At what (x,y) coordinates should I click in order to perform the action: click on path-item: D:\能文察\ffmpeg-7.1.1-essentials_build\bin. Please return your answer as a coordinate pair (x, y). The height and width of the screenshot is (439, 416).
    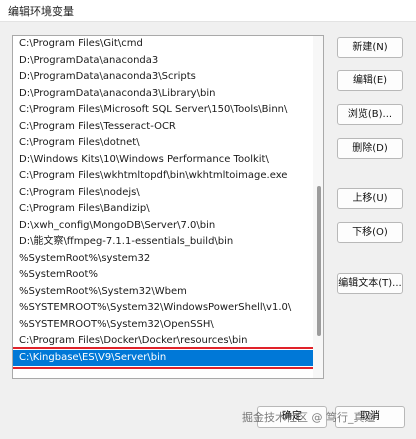
    Looking at the image, I should click on (163, 242).